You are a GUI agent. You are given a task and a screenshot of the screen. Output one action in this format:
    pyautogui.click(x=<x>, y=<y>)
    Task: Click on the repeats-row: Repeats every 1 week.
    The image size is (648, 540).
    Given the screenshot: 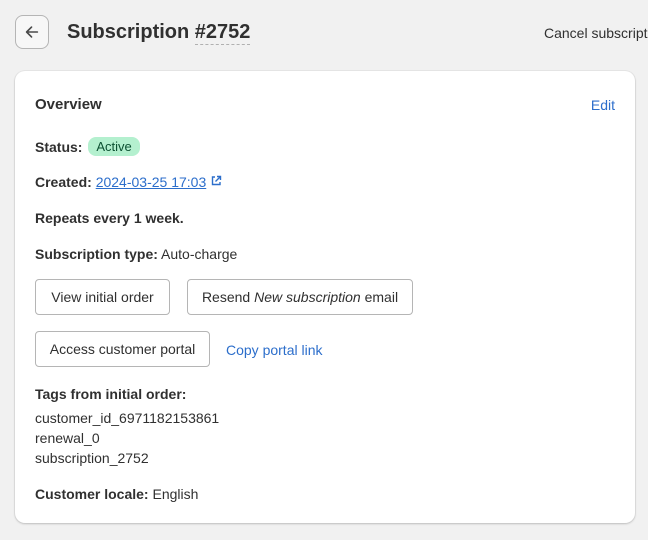 What is the action you would take?
    pyautogui.click(x=109, y=218)
    